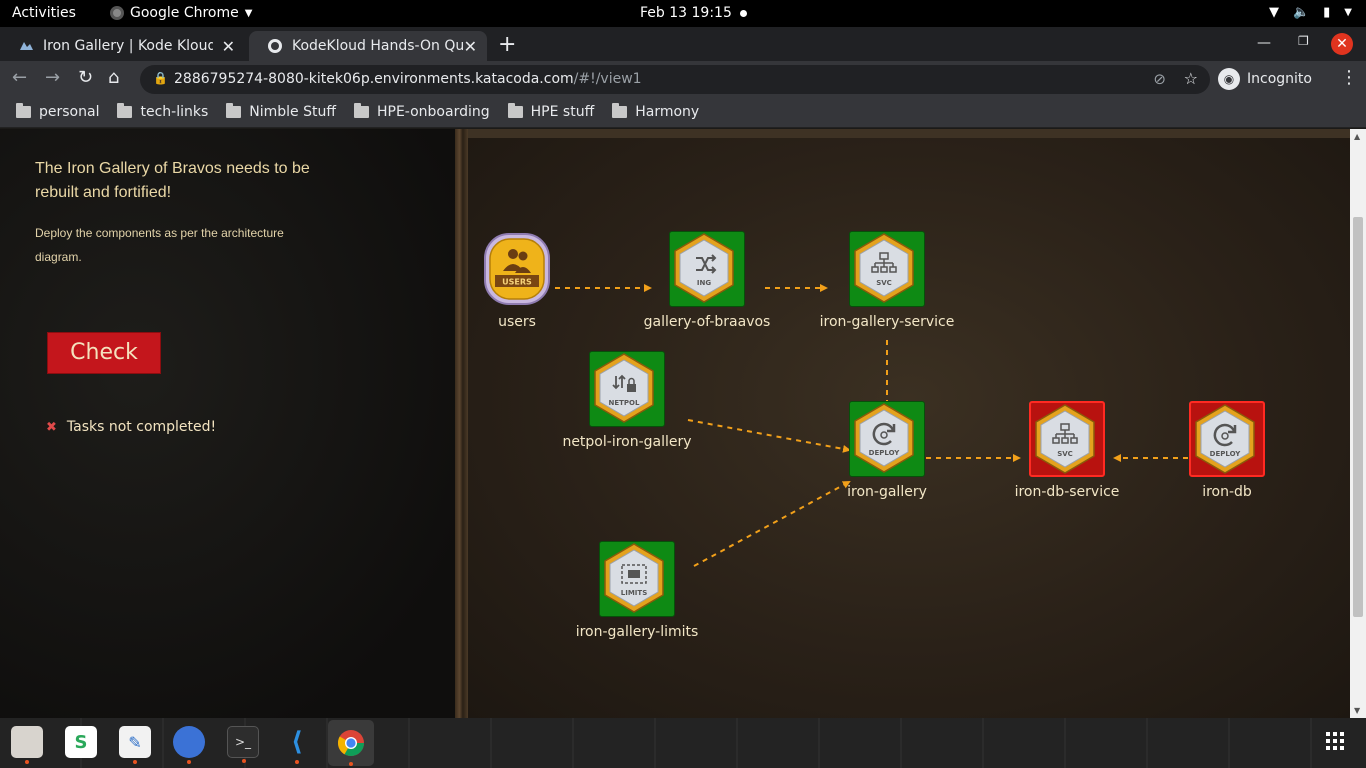 This screenshot has width=1366, height=768. I want to click on notification-dot-icon, so click(743, 13).